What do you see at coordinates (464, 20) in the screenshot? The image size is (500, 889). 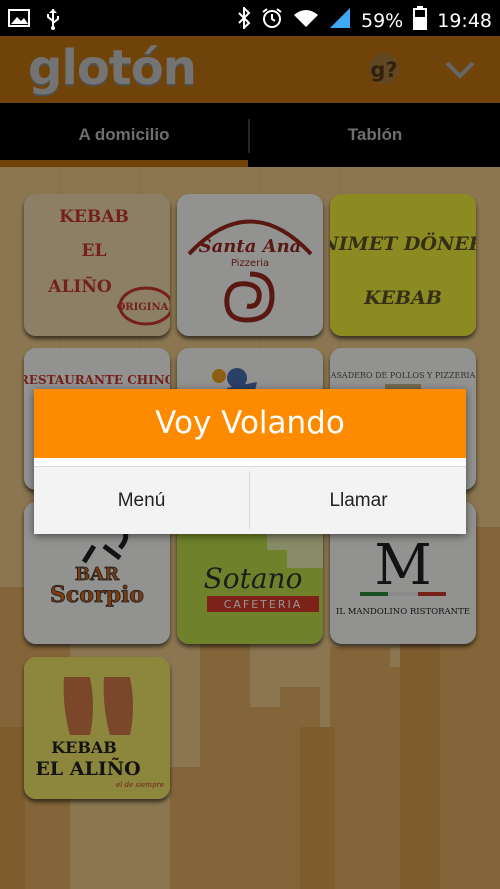 I see `clock: 19:48` at bounding box center [464, 20].